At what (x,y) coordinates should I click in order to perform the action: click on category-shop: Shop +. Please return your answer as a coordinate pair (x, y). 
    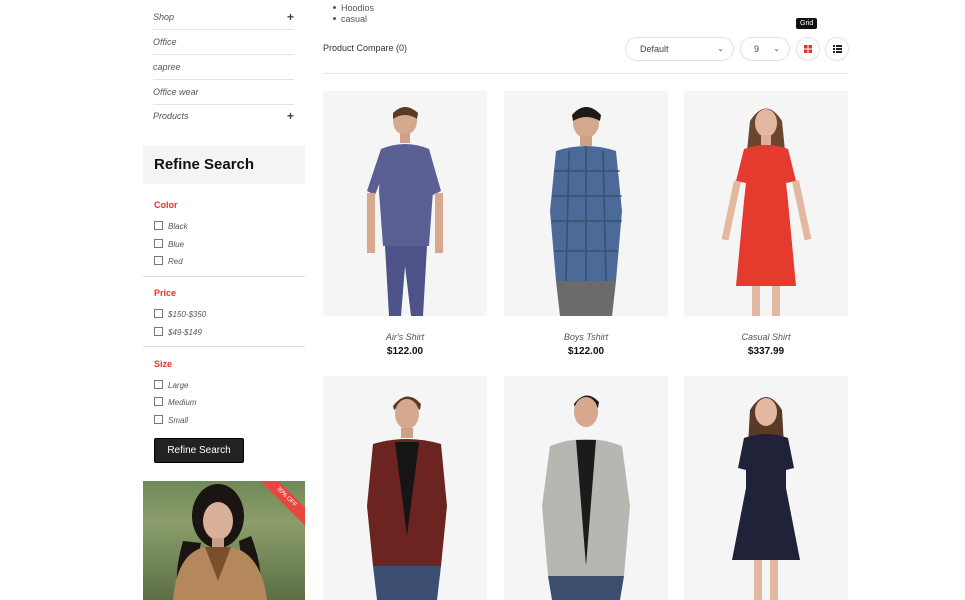
    Looking at the image, I should click on (223, 17).